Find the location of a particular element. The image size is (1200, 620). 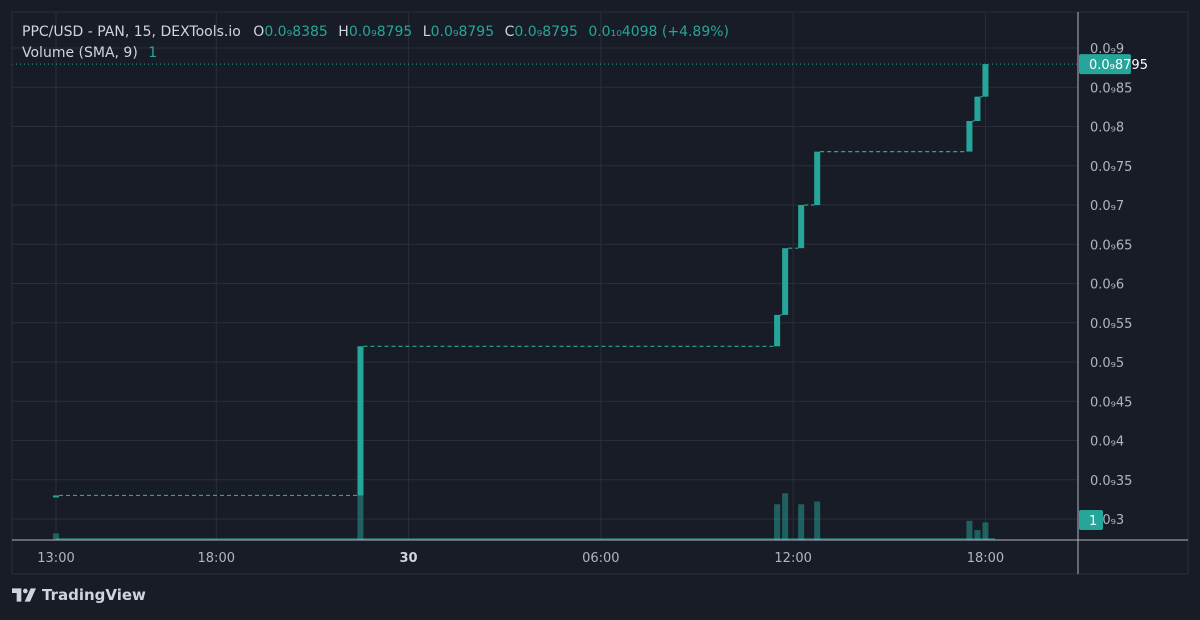

time-scale: 13:00 18:00 30 06:00 12:00 18:00 is located at coordinates (520, 558).